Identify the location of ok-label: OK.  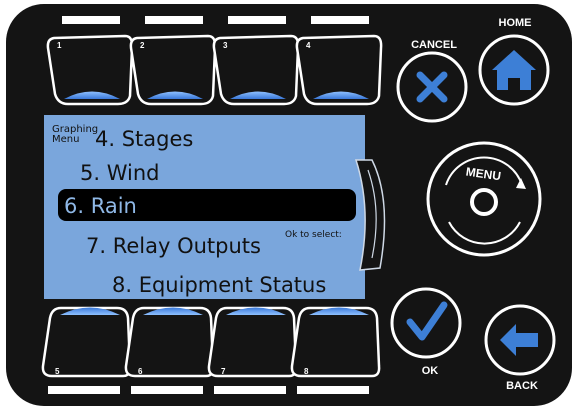
(430, 371).